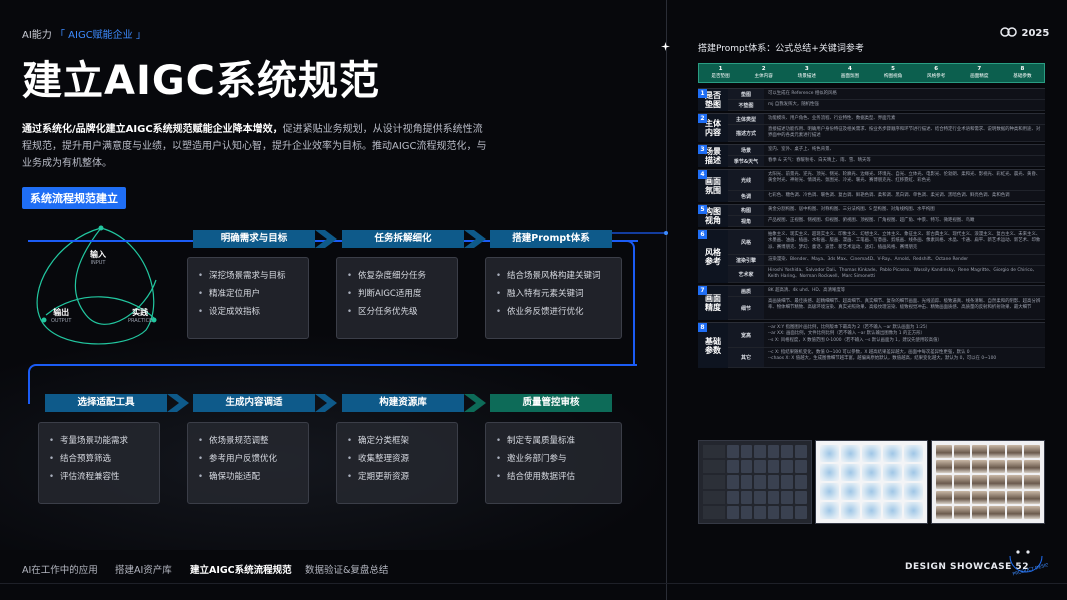 The width and height of the screenshot is (1067, 600). What do you see at coordinates (254, 403) in the screenshot?
I see `step-header-5: 生成内容调适` at bounding box center [254, 403].